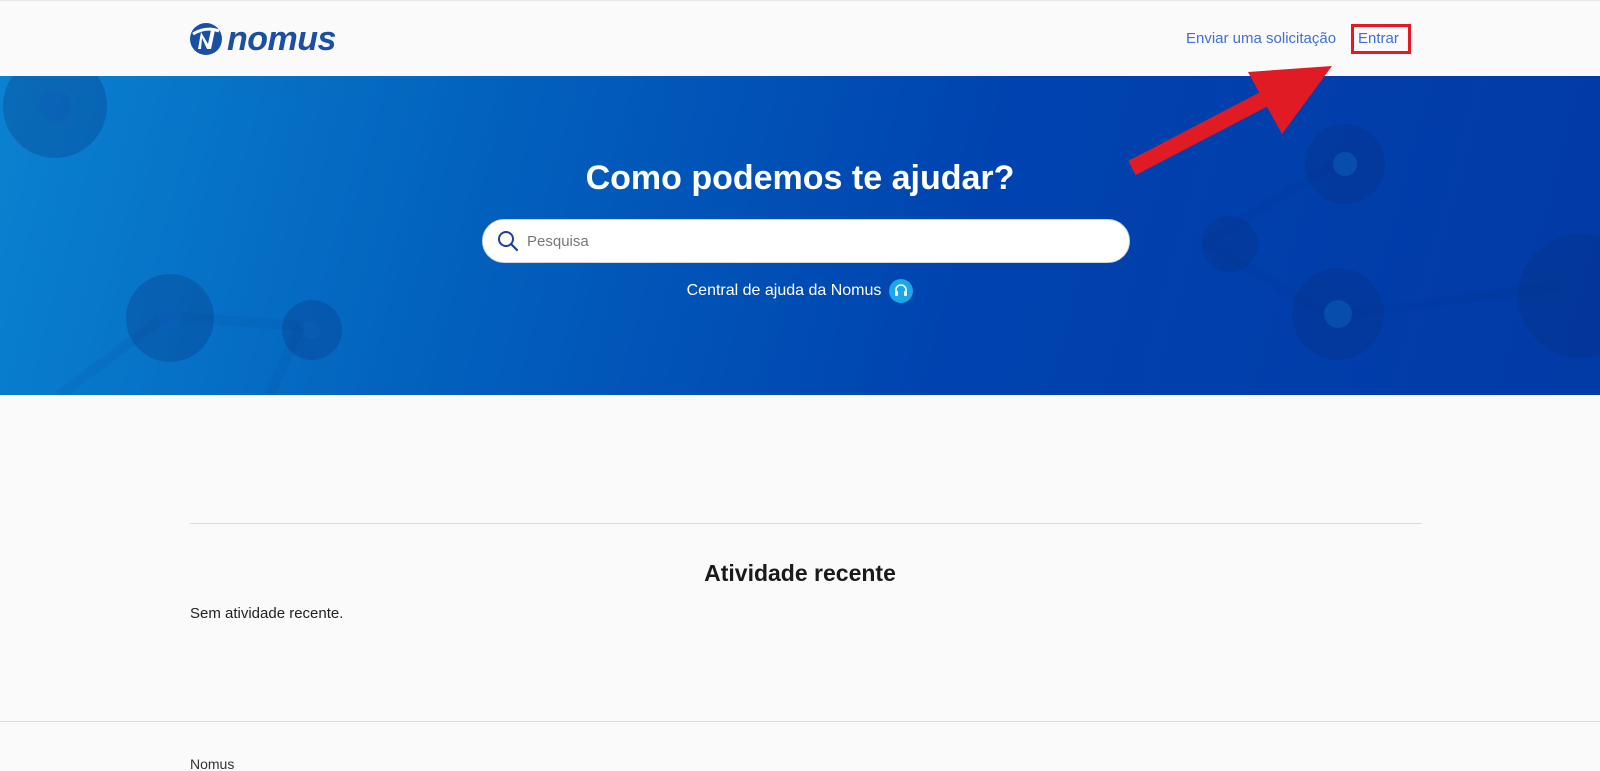 The image size is (1600, 771). What do you see at coordinates (206, 39) in the screenshot?
I see `nomus-logo-mark-icon` at bounding box center [206, 39].